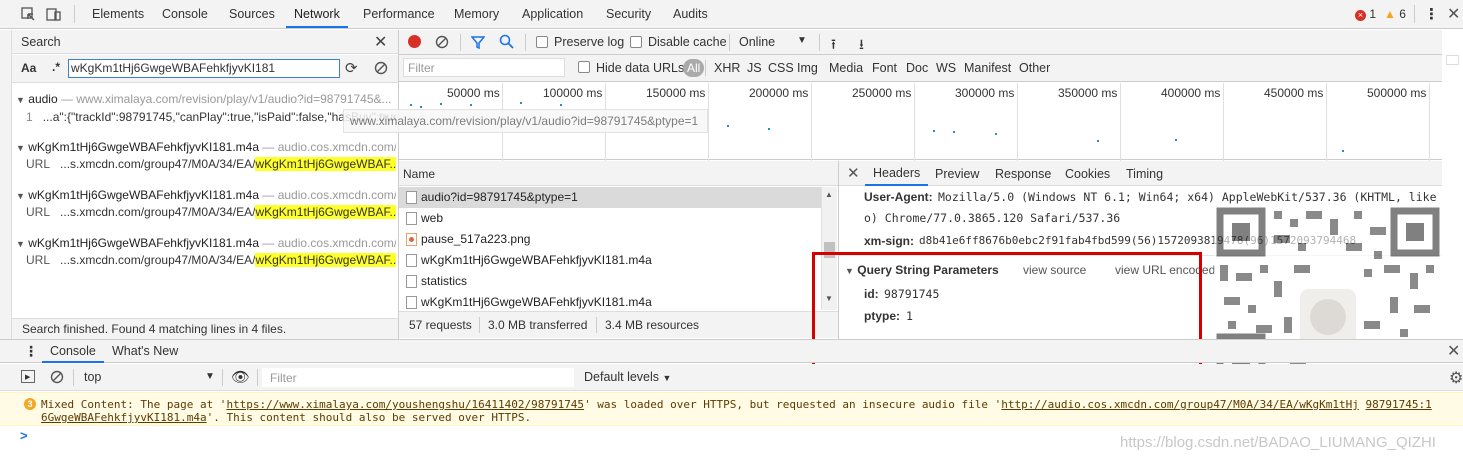 This screenshot has width=1463, height=462. I want to click on tab-audits: Audits, so click(690, 14).